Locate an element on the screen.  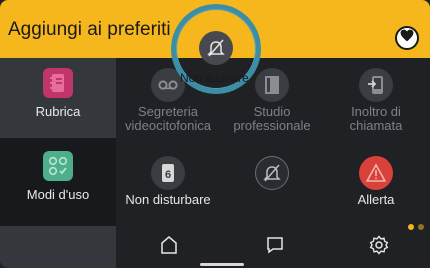
grid-item-label: Non disturbare is located at coordinates (168, 199).